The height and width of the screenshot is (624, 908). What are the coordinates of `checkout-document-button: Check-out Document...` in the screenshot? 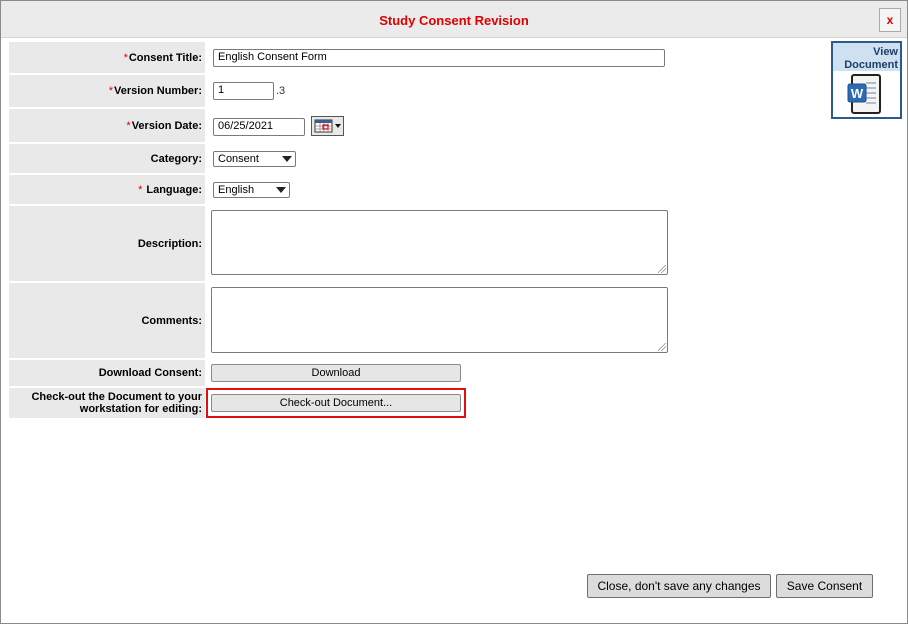 It's located at (336, 403).